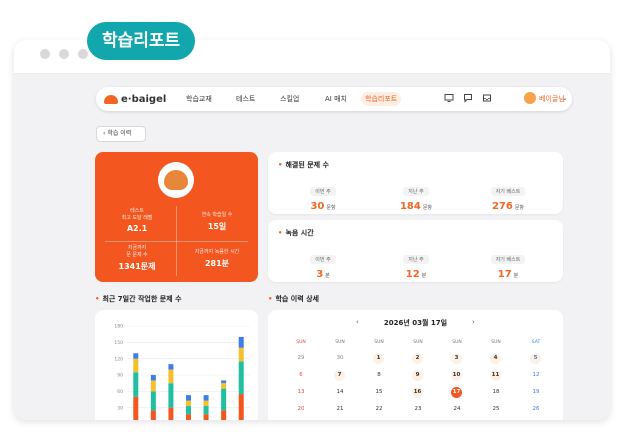 Image resolution: width=632 pixels, height=443 pixels. I want to click on calendar-day: 16, so click(417, 392).